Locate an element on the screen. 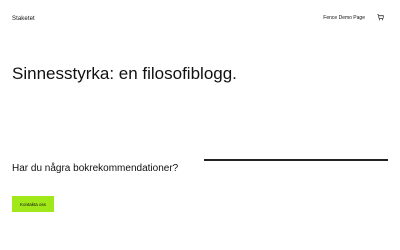  nav-link-fence-demo-page: Fence Demo Page is located at coordinates (344, 18).